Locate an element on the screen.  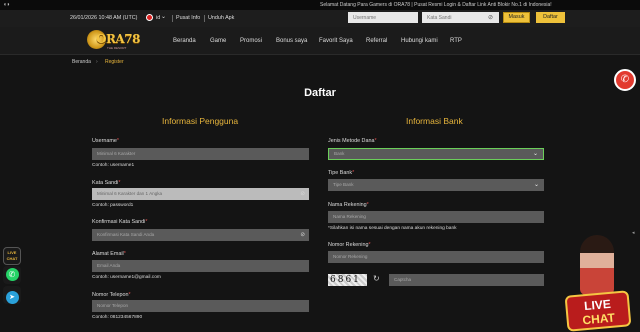
phone-label: Nomor Telepon* is located at coordinates (111, 295).